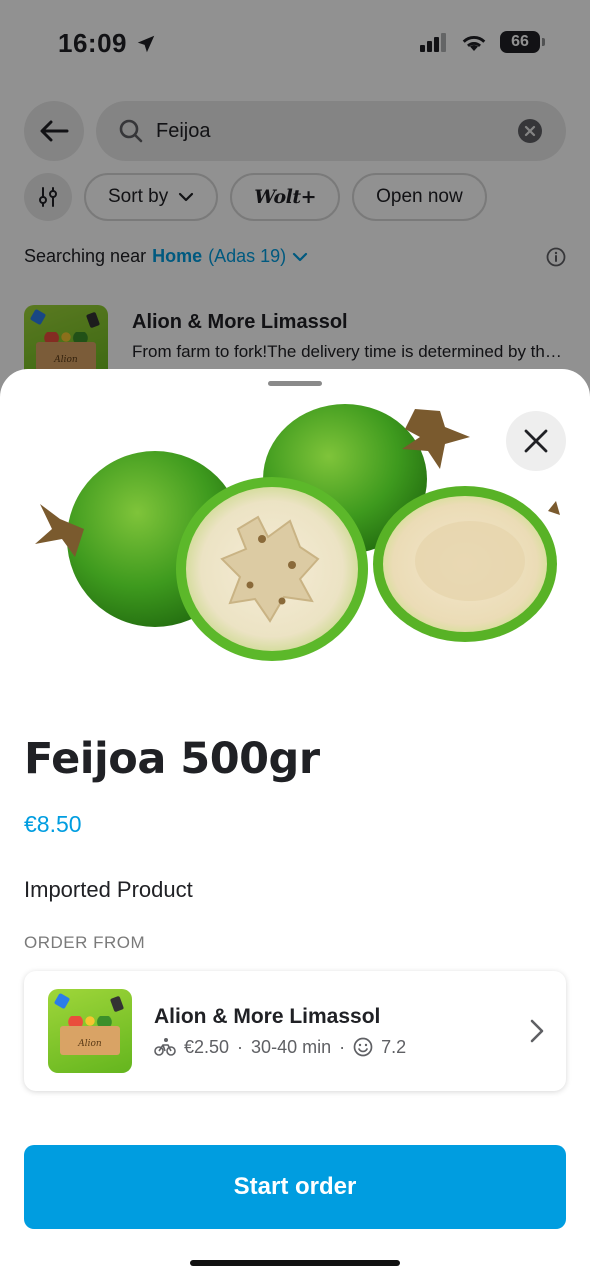 The height and width of the screenshot is (1280, 590). Describe the element at coordinates (207, 1046) in the screenshot. I see `delivery-fee: €2.50` at that location.